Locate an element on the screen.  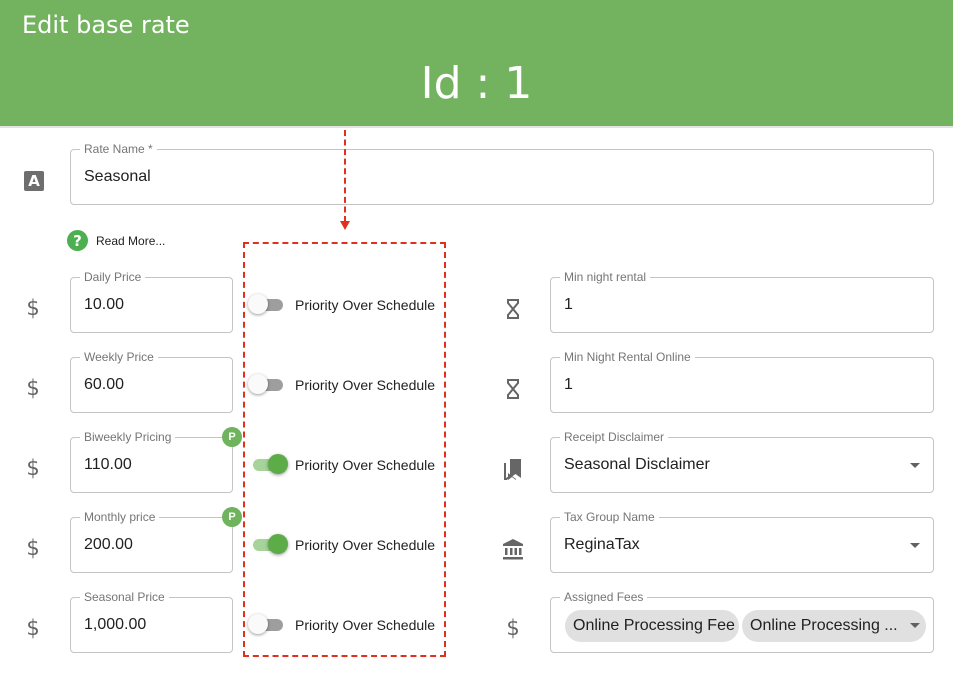
assigned-fees-label: Assigned Fees is located at coordinates (604, 597).